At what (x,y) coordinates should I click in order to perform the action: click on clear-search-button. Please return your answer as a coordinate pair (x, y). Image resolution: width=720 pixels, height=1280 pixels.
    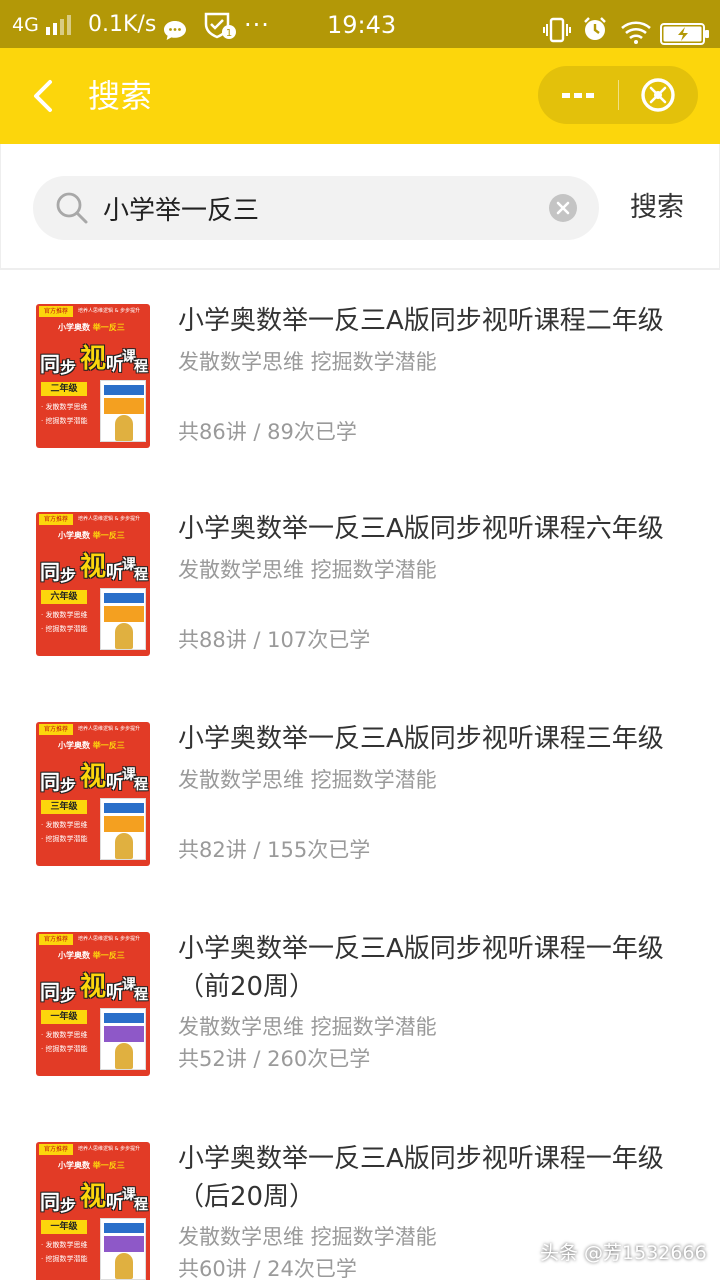
    Looking at the image, I should click on (563, 208).